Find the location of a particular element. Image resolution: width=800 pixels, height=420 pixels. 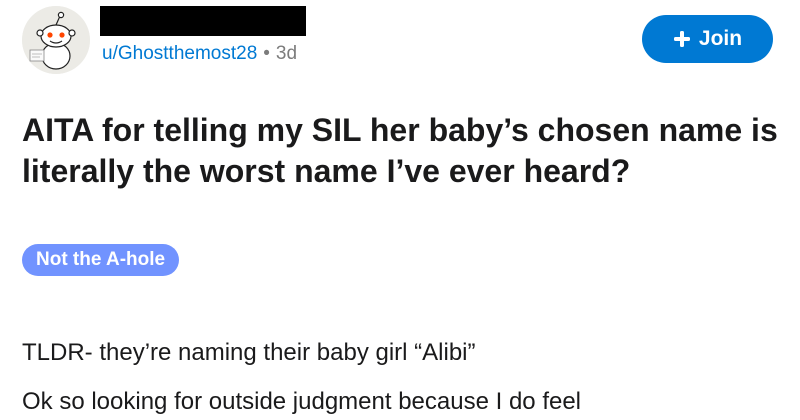

join-button: Join is located at coordinates (707, 39).